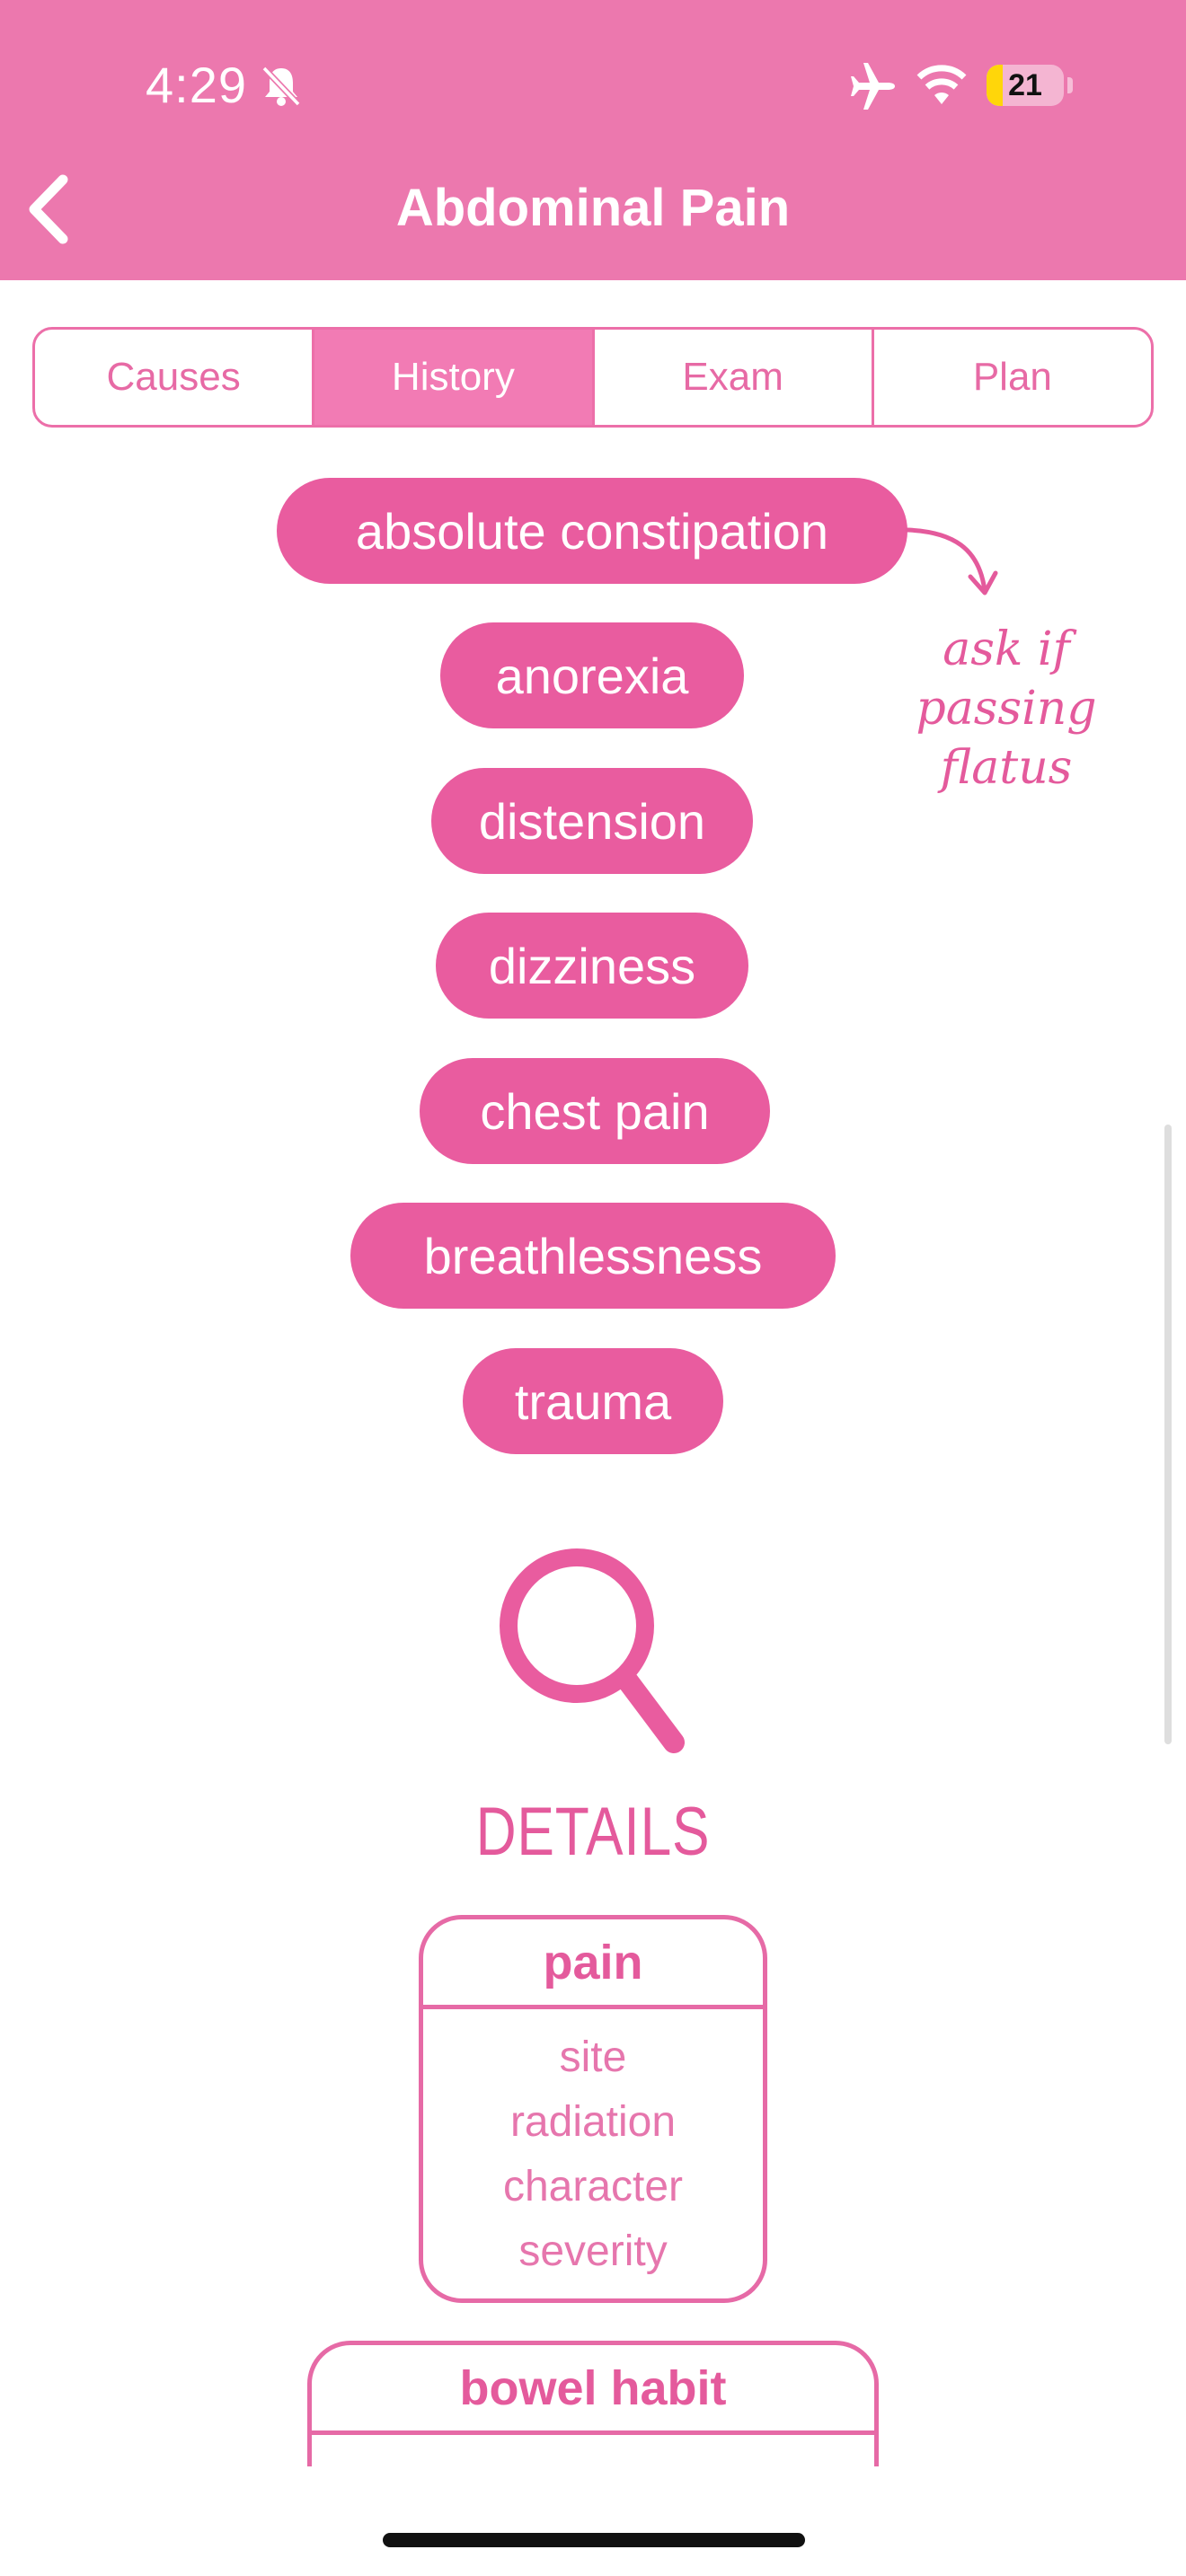  What do you see at coordinates (593, 140) in the screenshot?
I see `header-bar: 4:29 21 Abdominal Pain` at bounding box center [593, 140].